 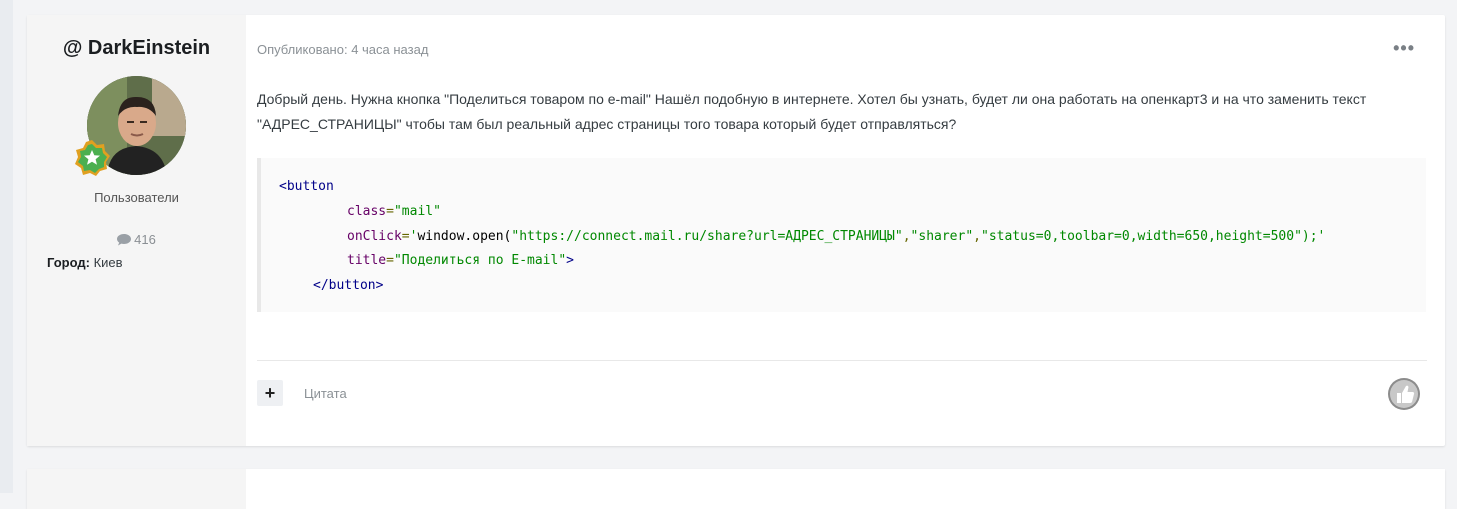 I want to click on author-name: @ DarkEinstein, so click(x=136, y=48).